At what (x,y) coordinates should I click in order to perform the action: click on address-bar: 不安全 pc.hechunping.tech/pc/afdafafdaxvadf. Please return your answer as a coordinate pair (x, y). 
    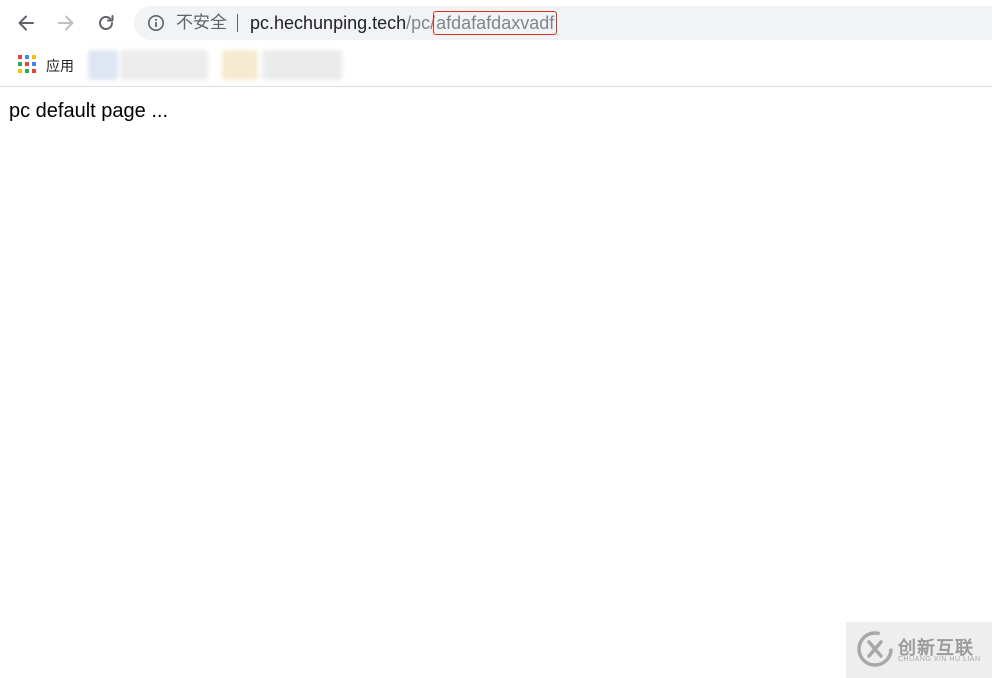
    Looking at the image, I should click on (563, 23).